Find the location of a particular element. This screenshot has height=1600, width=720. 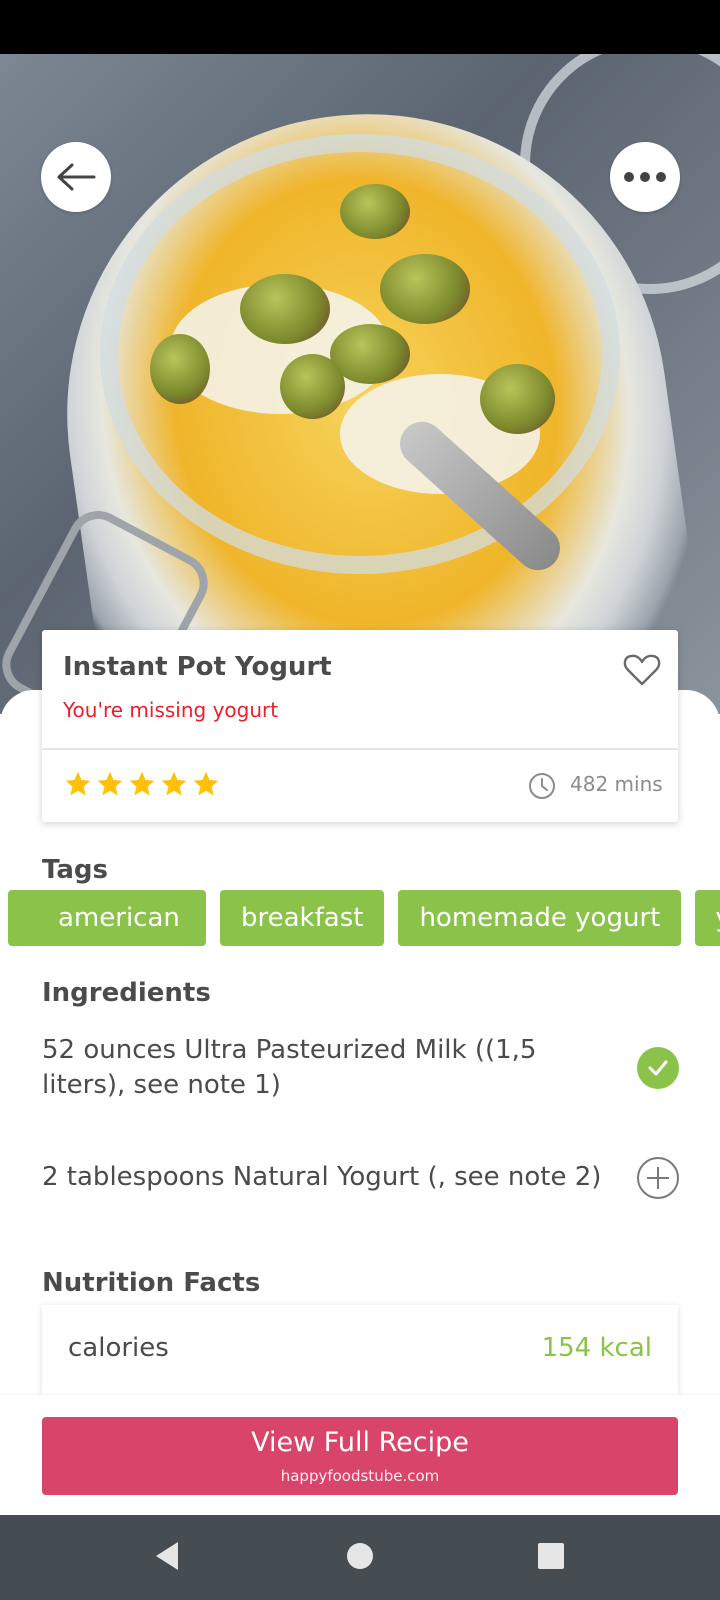

missing-ingredients-text: You're missing yogurt is located at coordinates (171, 710).